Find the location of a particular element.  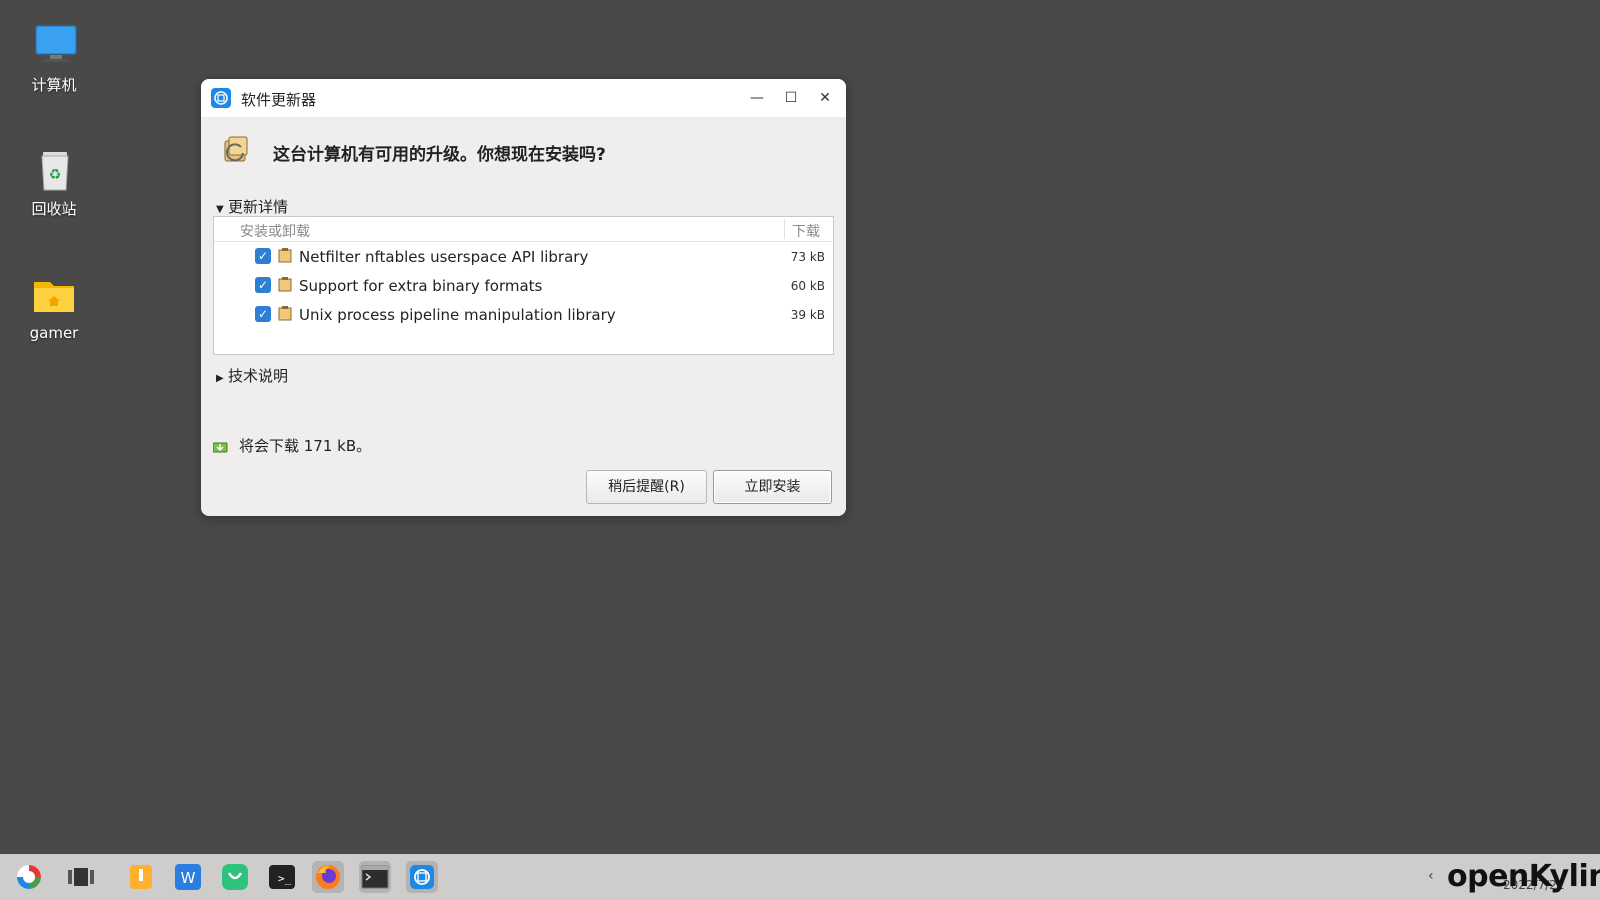

package-size: 39 kB is located at coordinates (807, 315).